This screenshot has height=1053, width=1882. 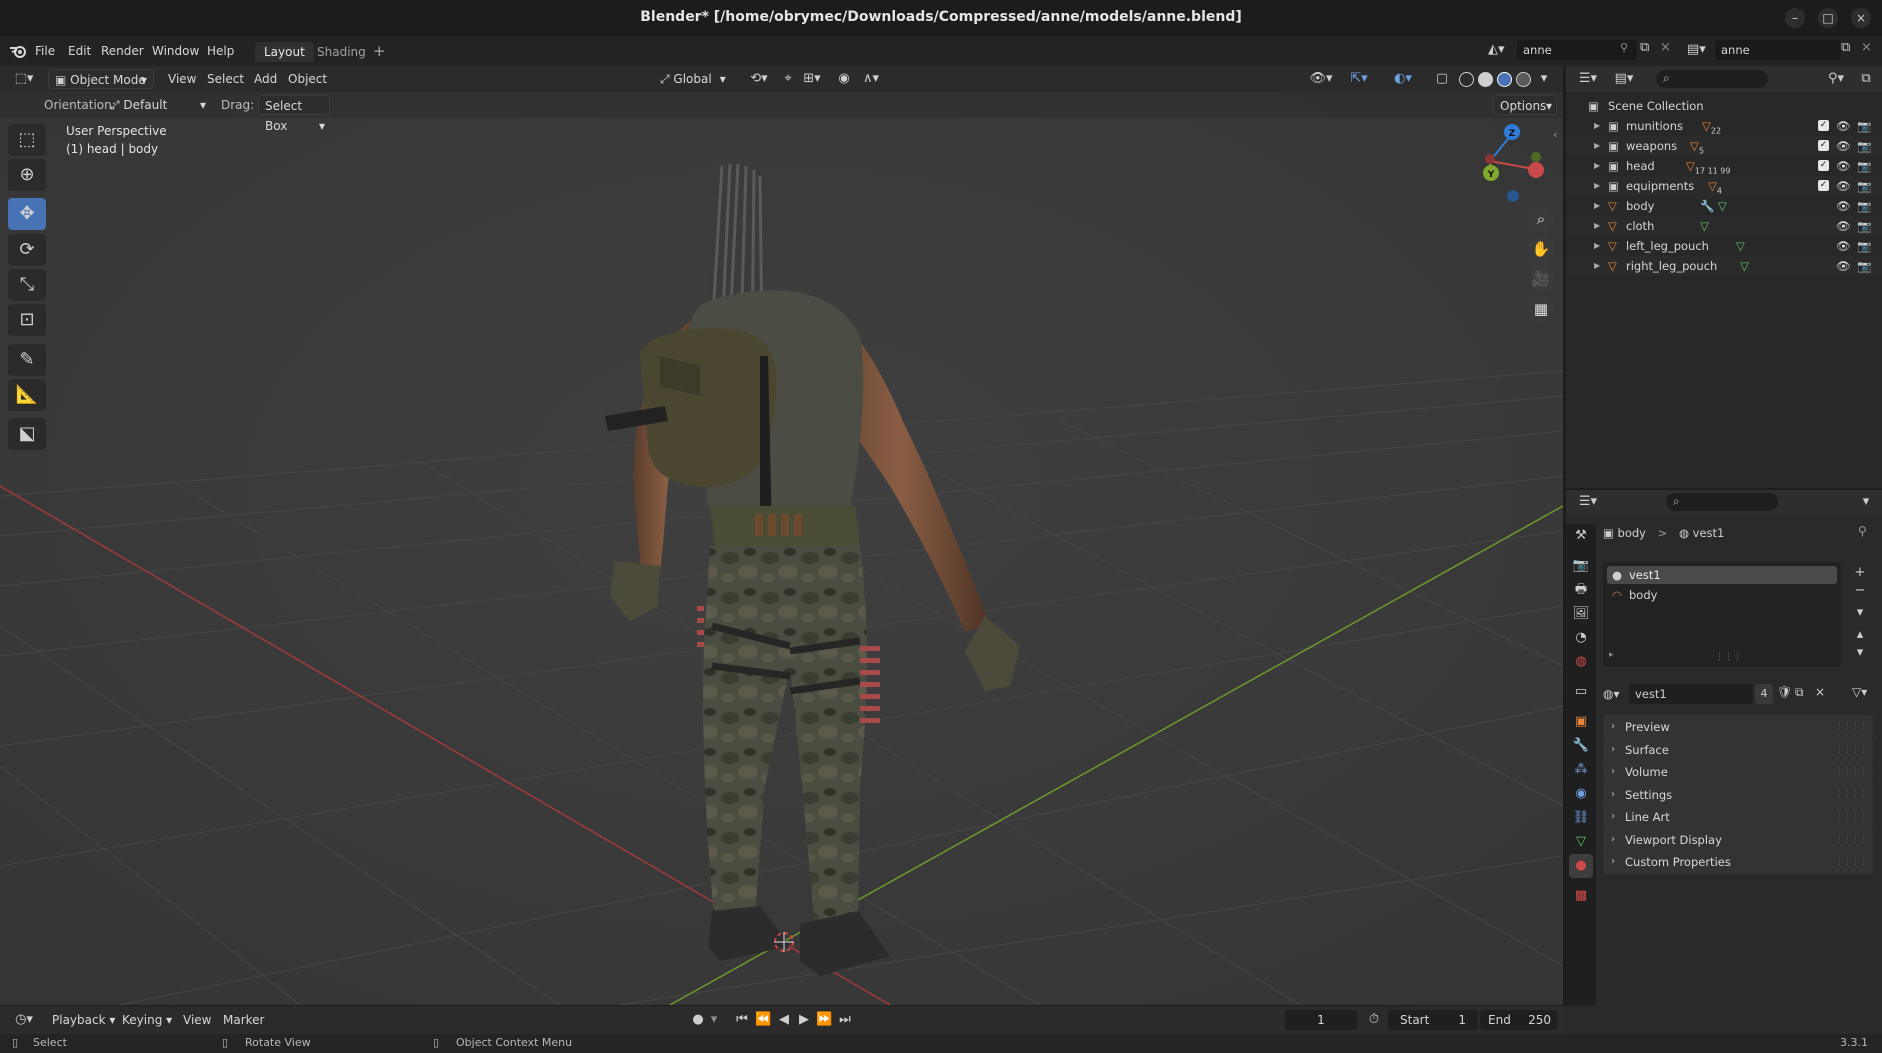 What do you see at coordinates (1724, 266) in the screenshot?
I see `outliner-row-right-leg-pouch: ▶ ▽ right_leg_pouch ▽ 👁 📷` at bounding box center [1724, 266].